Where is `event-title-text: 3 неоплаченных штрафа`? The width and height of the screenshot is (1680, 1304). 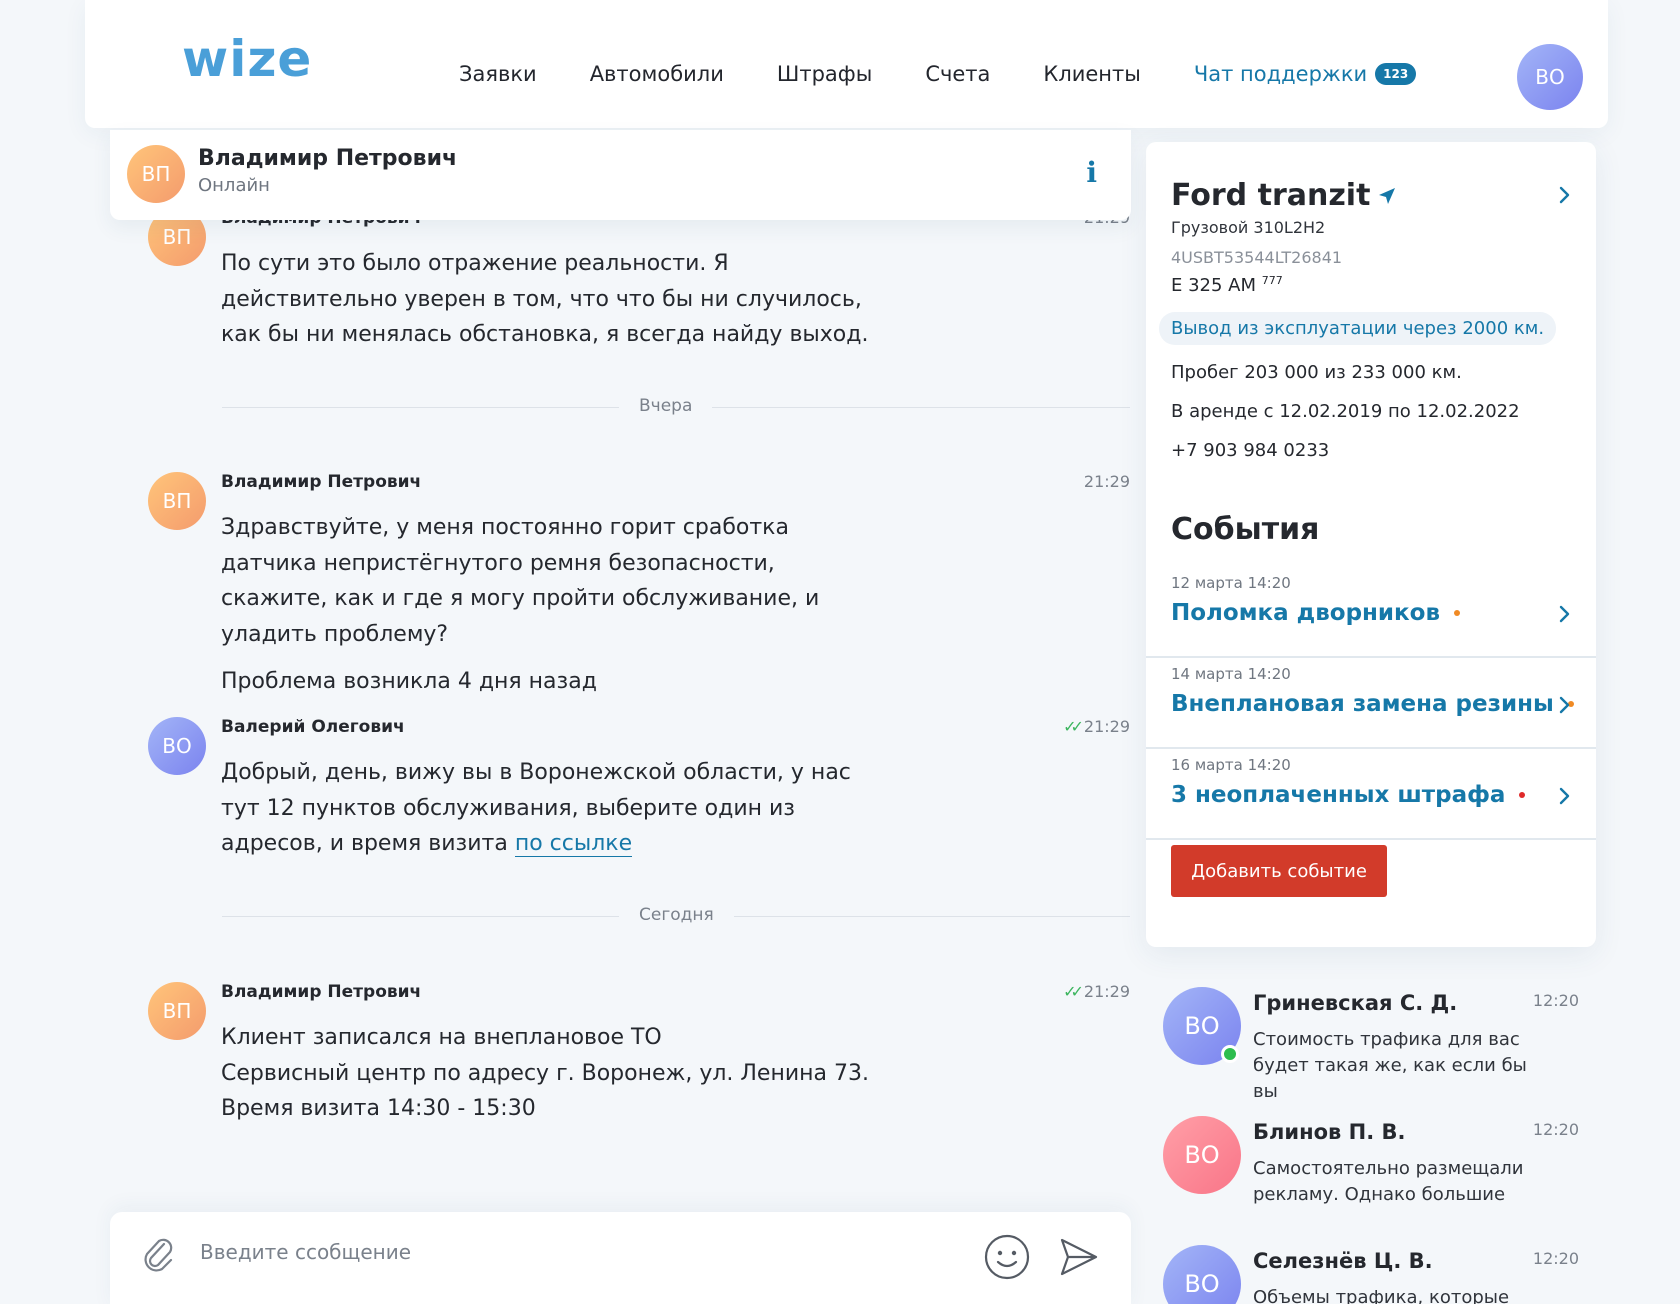
event-title-text: 3 неоплаченных штрафа is located at coordinates (1338, 795).